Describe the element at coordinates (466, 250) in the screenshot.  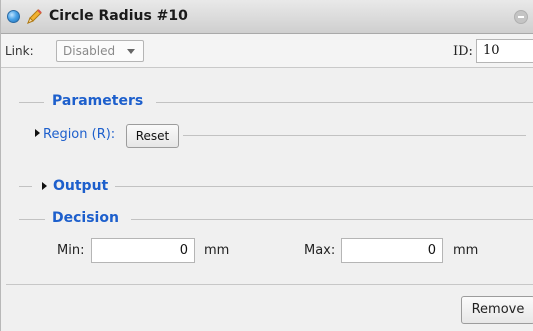
I see `max-unit: mm` at that location.